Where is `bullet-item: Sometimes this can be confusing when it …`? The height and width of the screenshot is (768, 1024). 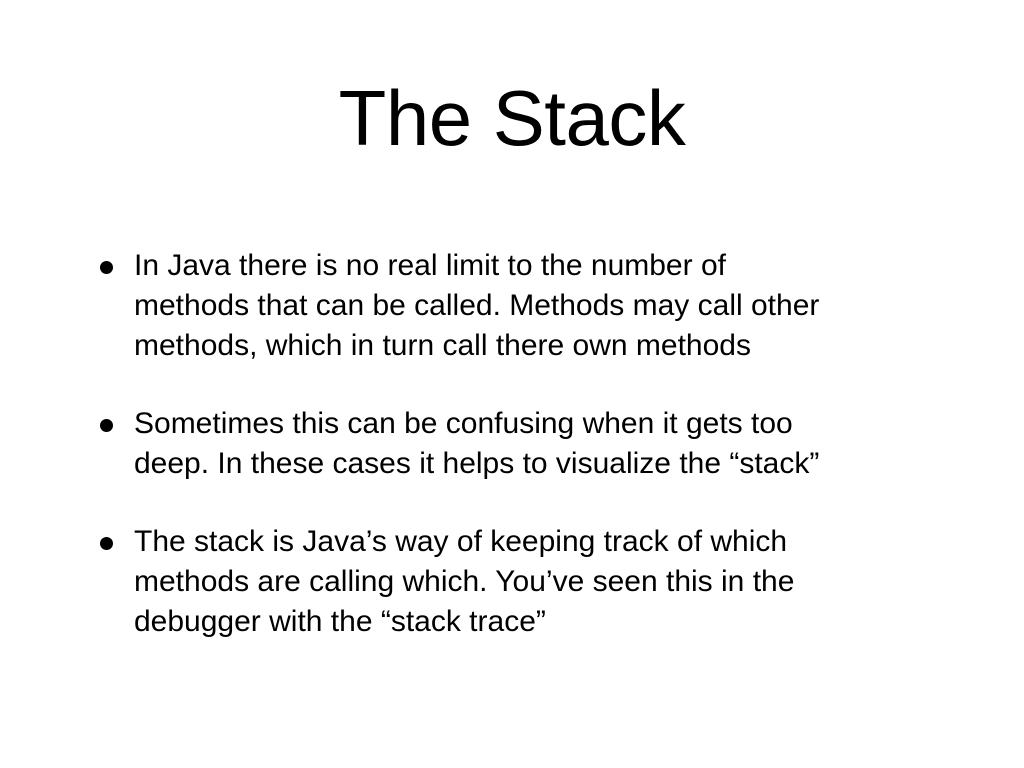 bullet-item: Sometimes this can be confusing when it … is located at coordinates (520, 444).